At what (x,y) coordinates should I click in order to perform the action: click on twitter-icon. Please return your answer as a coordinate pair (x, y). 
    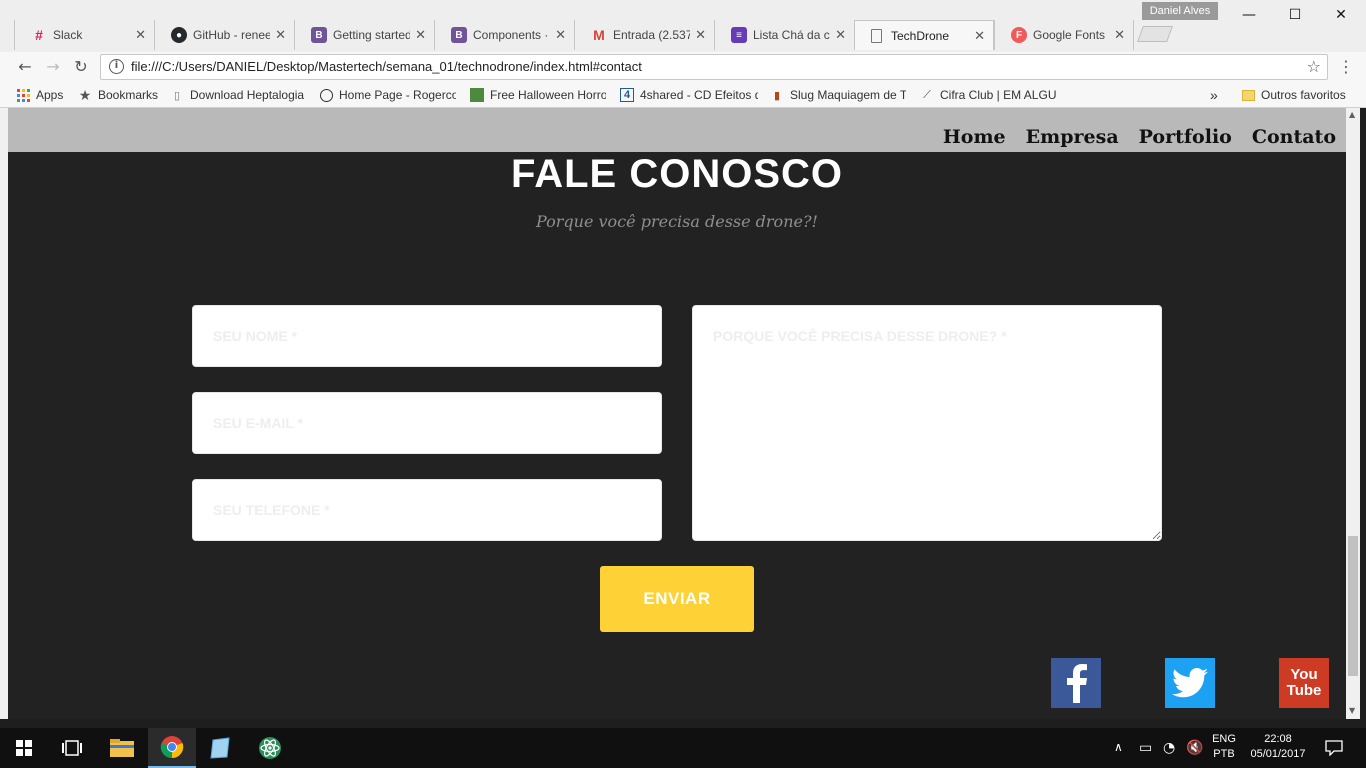
    Looking at the image, I should click on (1190, 683).